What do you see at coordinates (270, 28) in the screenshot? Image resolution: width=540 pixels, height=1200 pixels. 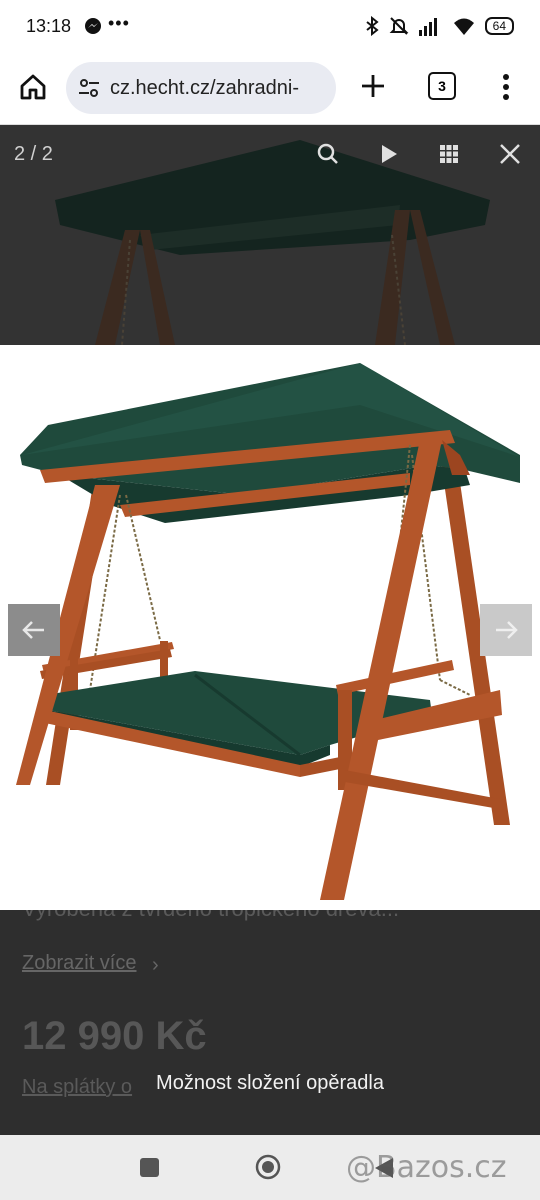 I see `status-bar: 13:18 ••• 64` at bounding box center [270, 28].